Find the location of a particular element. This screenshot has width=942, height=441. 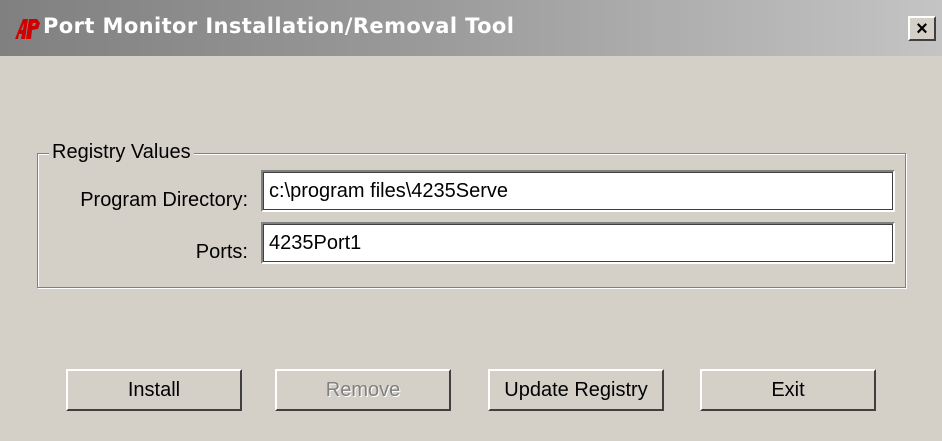

program-directory-label: Program Directory: is located at coordinates (164, 200).